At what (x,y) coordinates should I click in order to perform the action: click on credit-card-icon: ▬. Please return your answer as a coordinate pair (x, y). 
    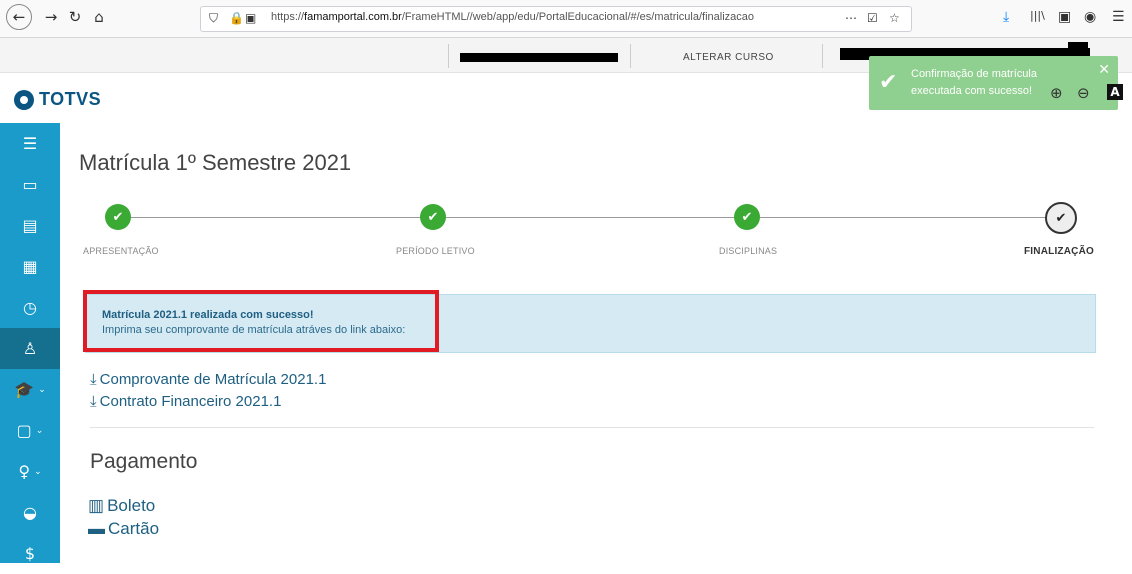
    Looking at the image, I should click on (96, 528).